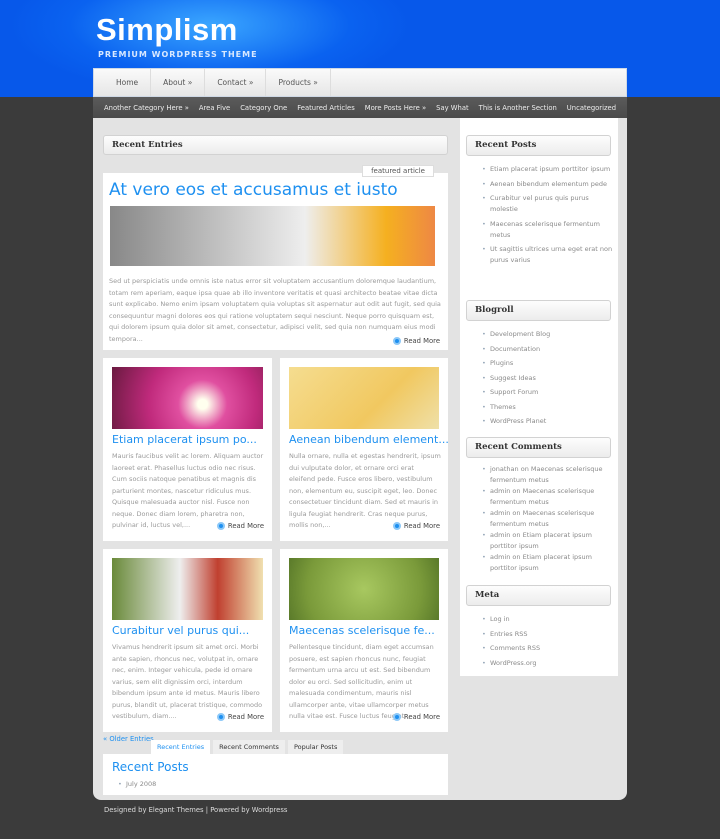 The height and width of the screenshot is (839, 720). I want to click on category-link: Category One, so click(263, 107).